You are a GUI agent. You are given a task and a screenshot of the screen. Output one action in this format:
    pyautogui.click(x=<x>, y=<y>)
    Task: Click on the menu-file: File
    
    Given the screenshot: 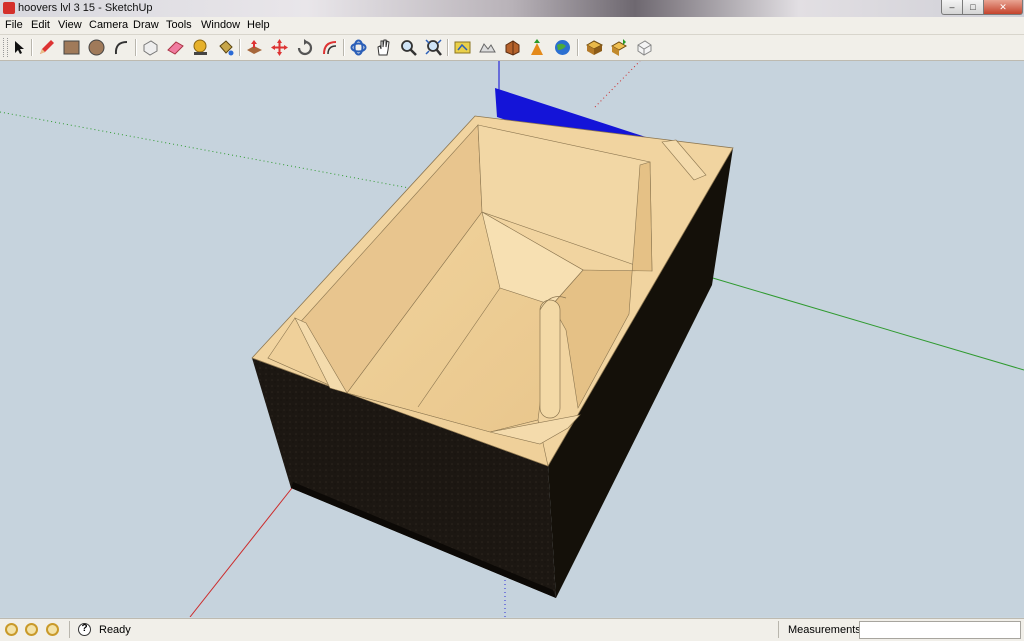 What is the action you would take?
    pyautogui.click(x=14, y=25)
    